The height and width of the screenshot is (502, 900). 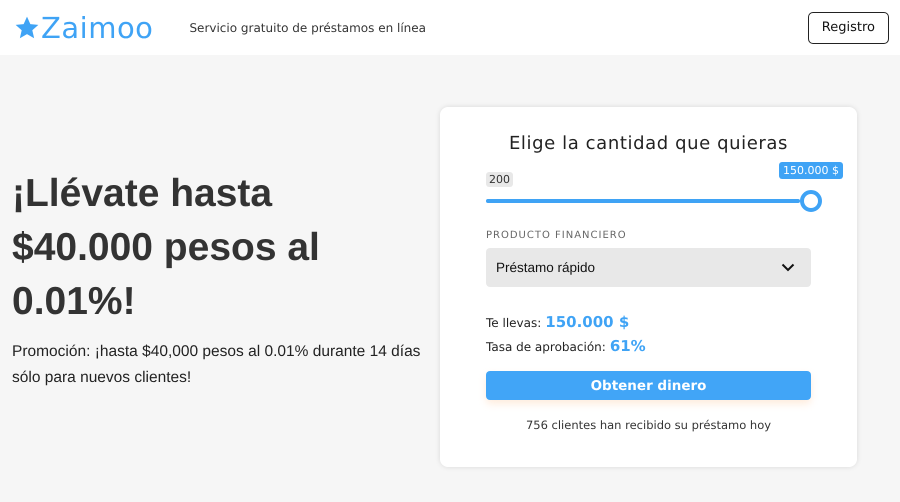 I want to click on summary-value: 150.000 $, so click(x=587, y=322).